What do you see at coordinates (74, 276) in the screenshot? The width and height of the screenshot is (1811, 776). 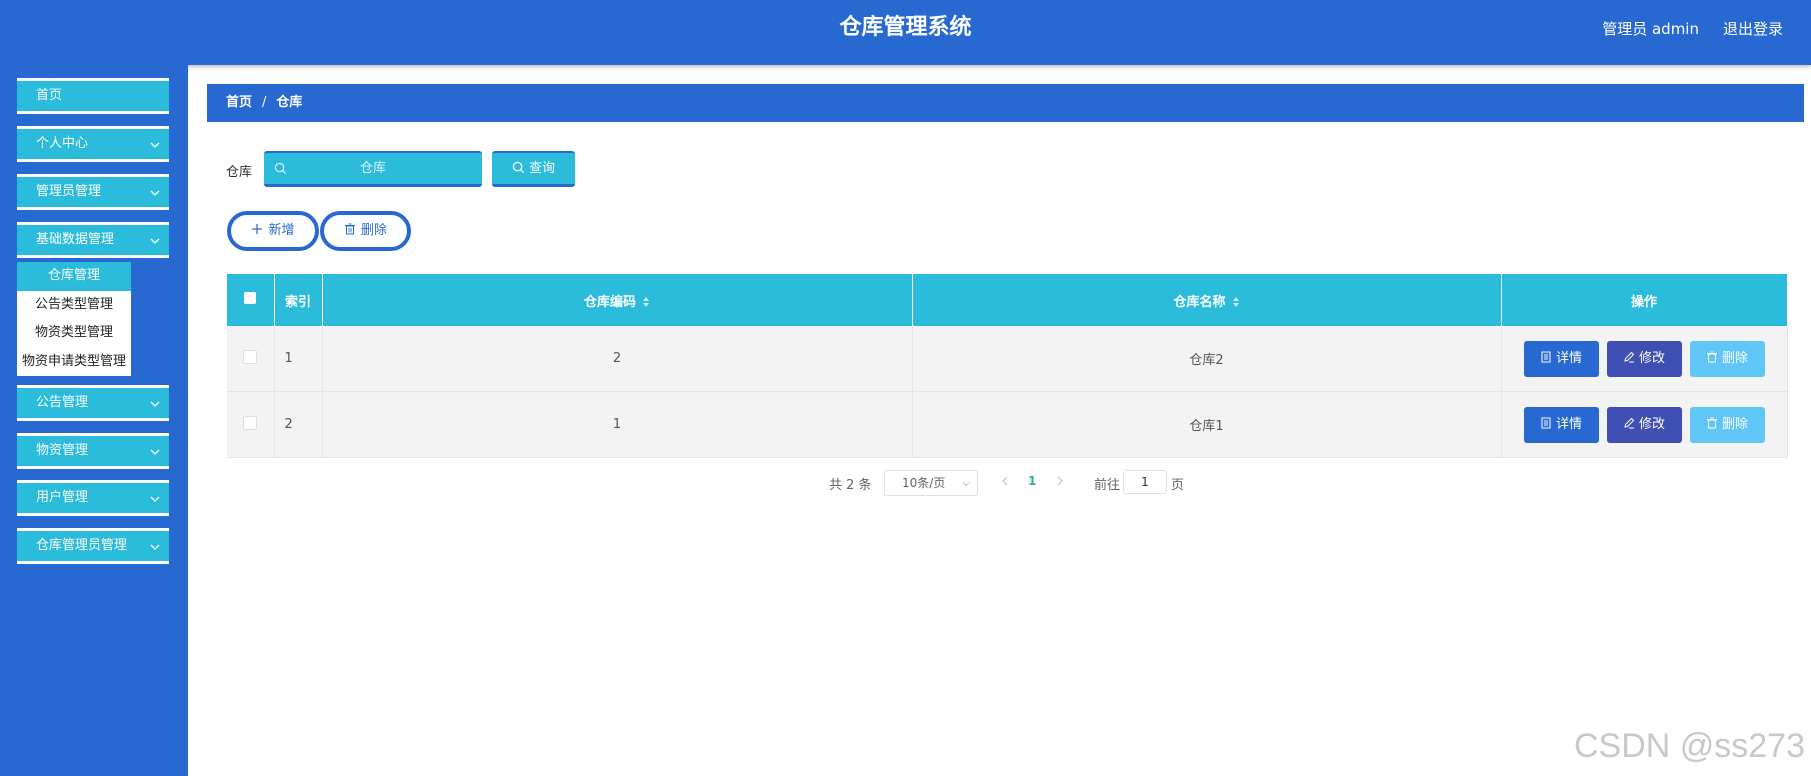 I see `submenu-item-warehouse: 仓库管理` at bounding box center [74, 276].